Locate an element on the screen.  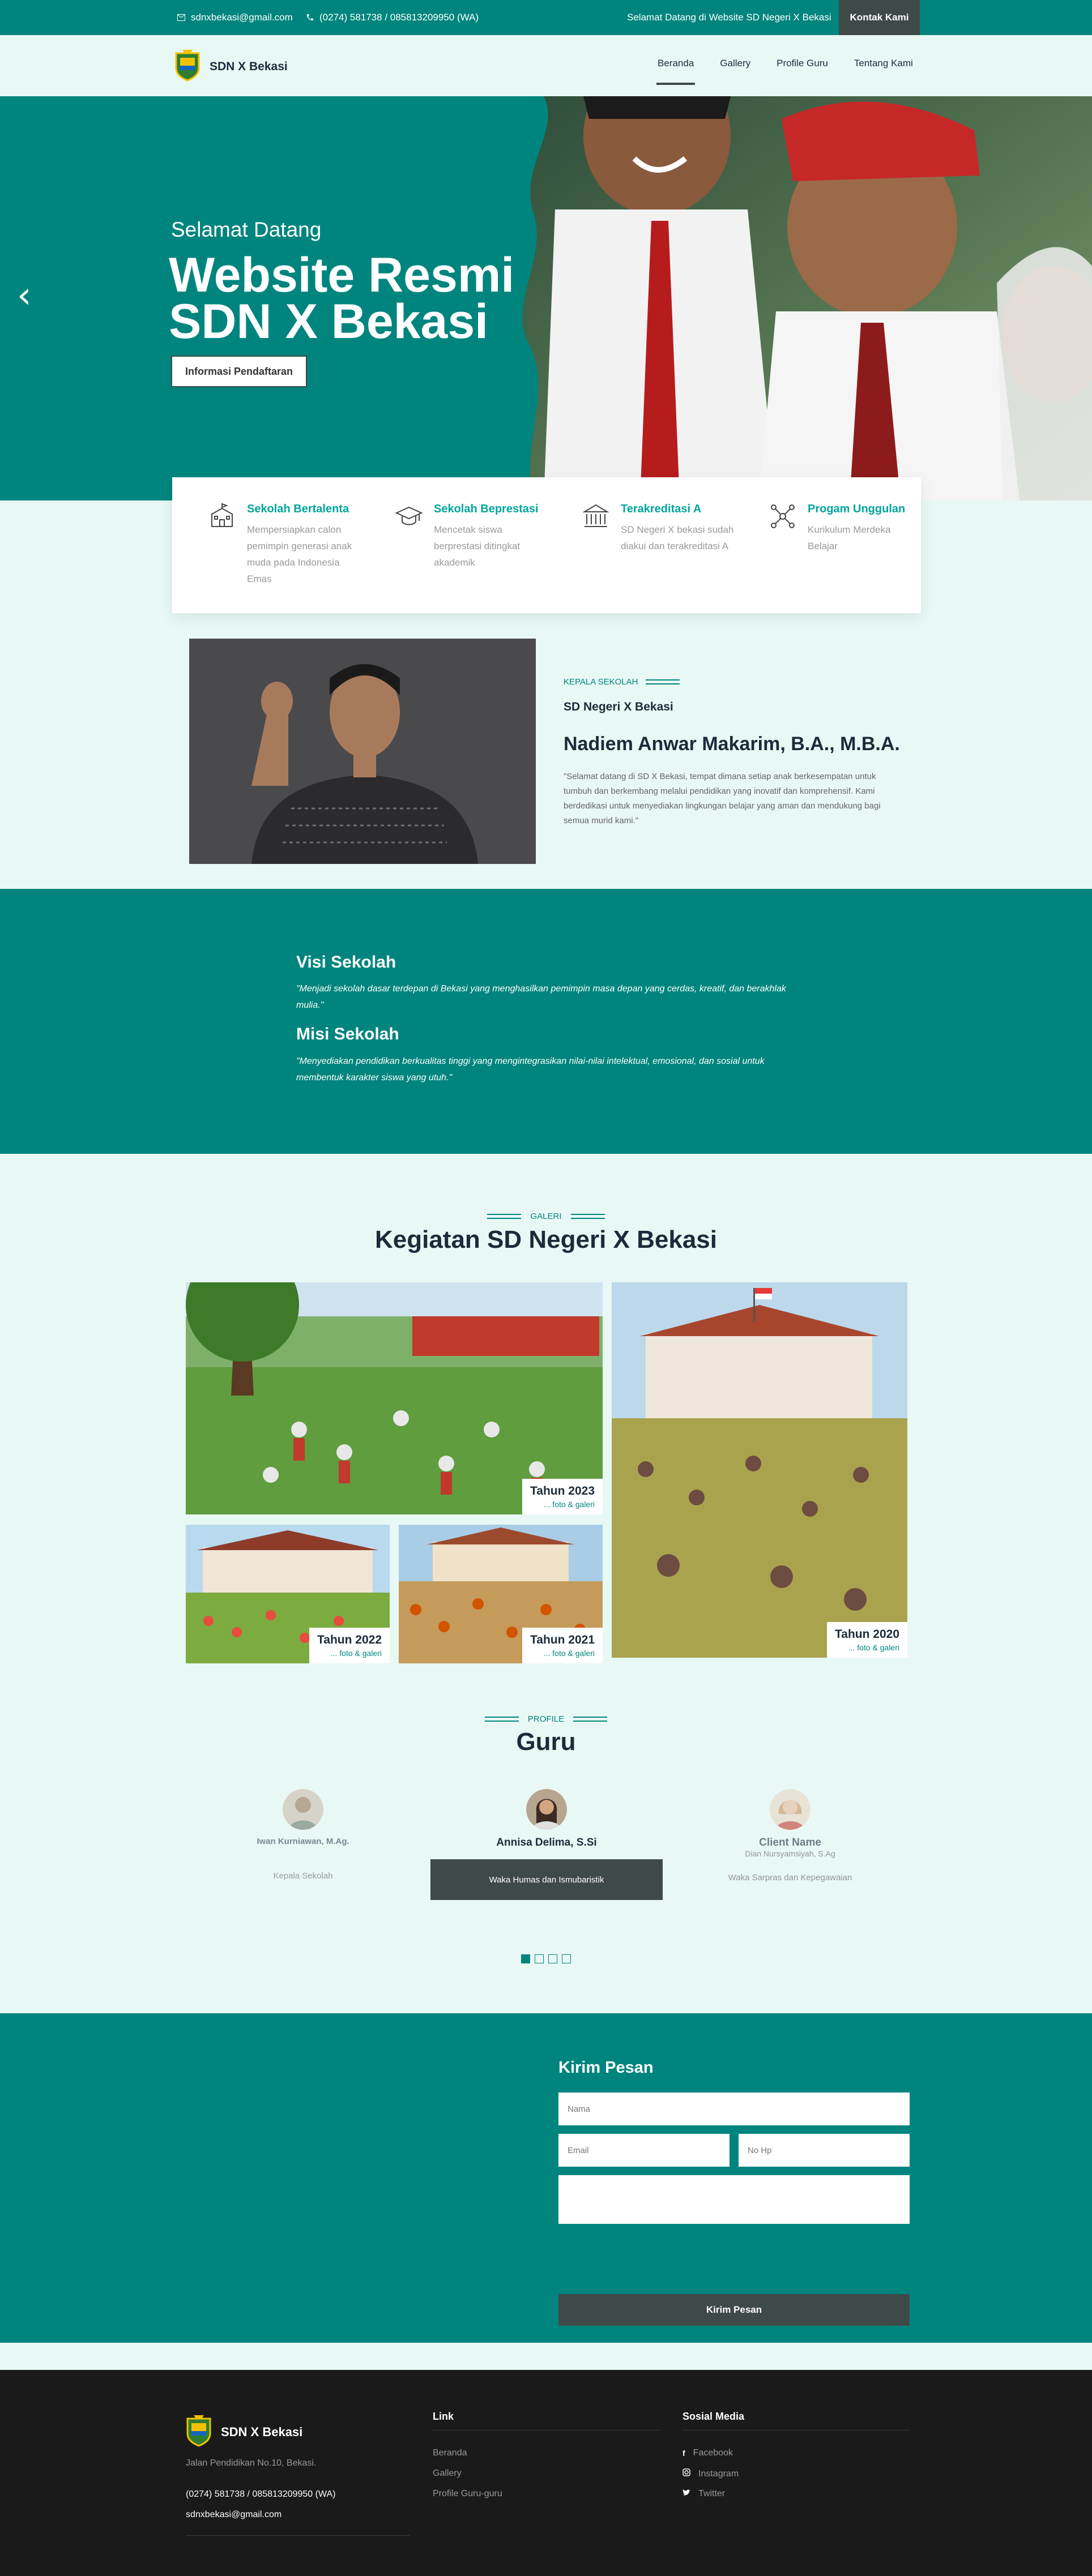
teacher-card: Iwan Kurniawan, M.Ag. Kepala Sekolah is located at coordinates (303, 1845).